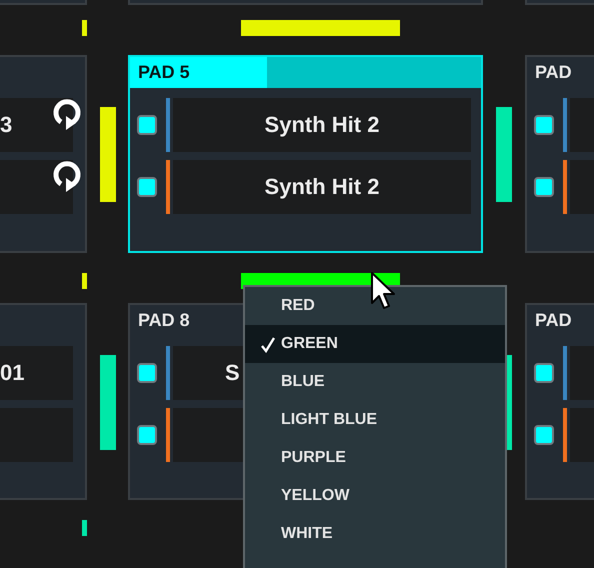  Describe the element at coordinates (6, 125) in the screenshot. I see `sample-name: 3` at that location.